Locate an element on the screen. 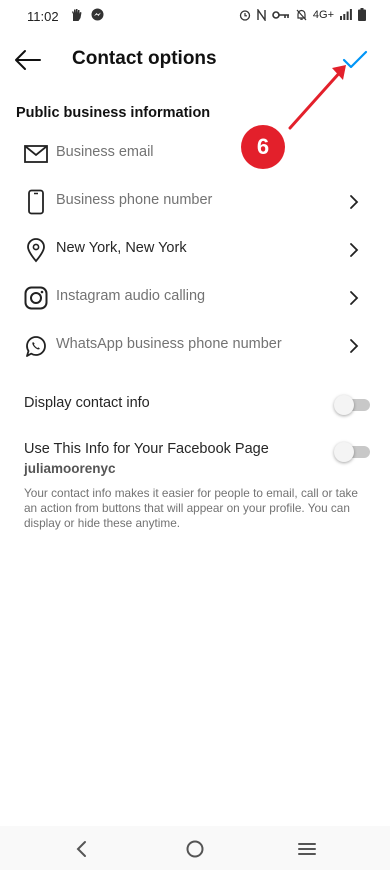 Image resolution: width=390 pixels, height=870 pixels. battery-icon is located at coordinates (362, 14).